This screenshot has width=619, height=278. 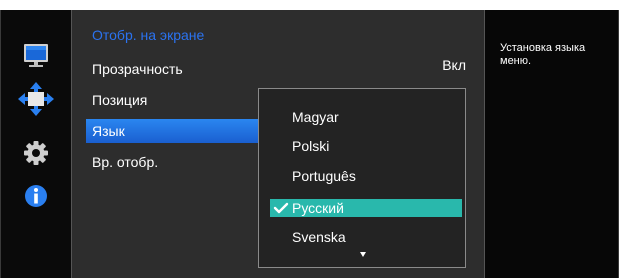 I want to click on position-arrows-icon, so click(x=36, y=100).